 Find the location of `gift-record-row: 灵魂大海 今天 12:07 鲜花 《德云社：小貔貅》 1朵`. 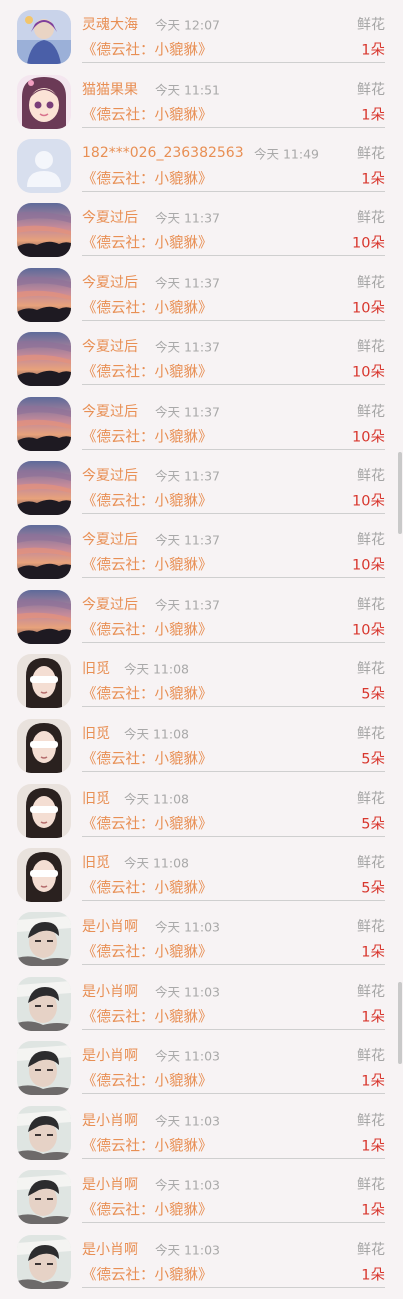

gift-record-row: 灵魂大海 今天 12:07 鲜花 《德云社：小貔貅》 1朵 is located at coordinates (201, 42).